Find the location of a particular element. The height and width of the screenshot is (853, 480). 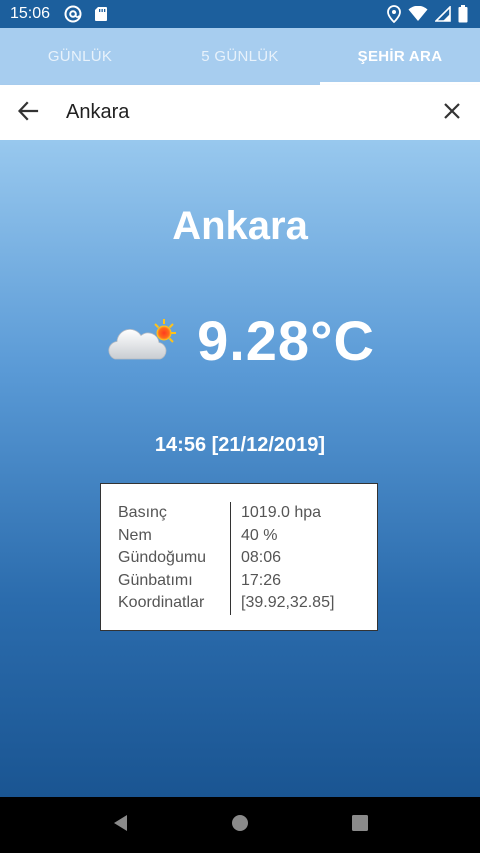

detail-row-humidity: Nem 40 % is located at coordinates (226, 535).